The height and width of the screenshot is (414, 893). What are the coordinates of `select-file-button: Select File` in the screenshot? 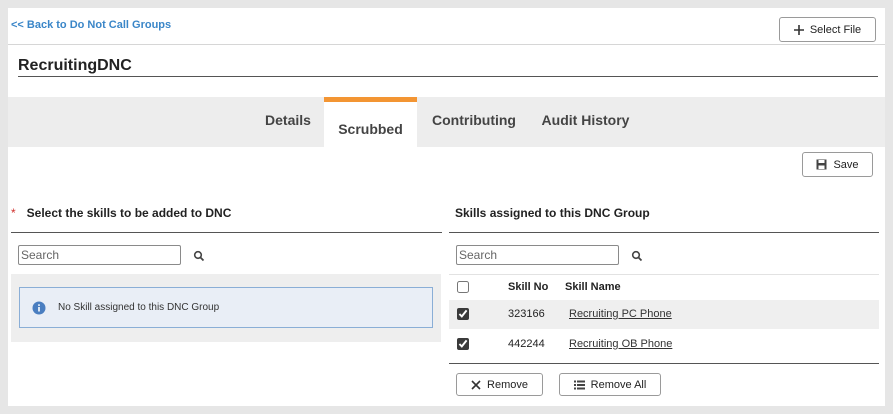 It's located at (827, 29).